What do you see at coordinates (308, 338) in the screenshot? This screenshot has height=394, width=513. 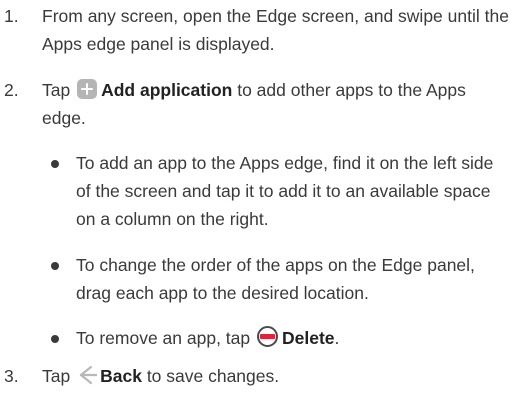 I see `delete-label: Delete` at bounding box center [308, 338].